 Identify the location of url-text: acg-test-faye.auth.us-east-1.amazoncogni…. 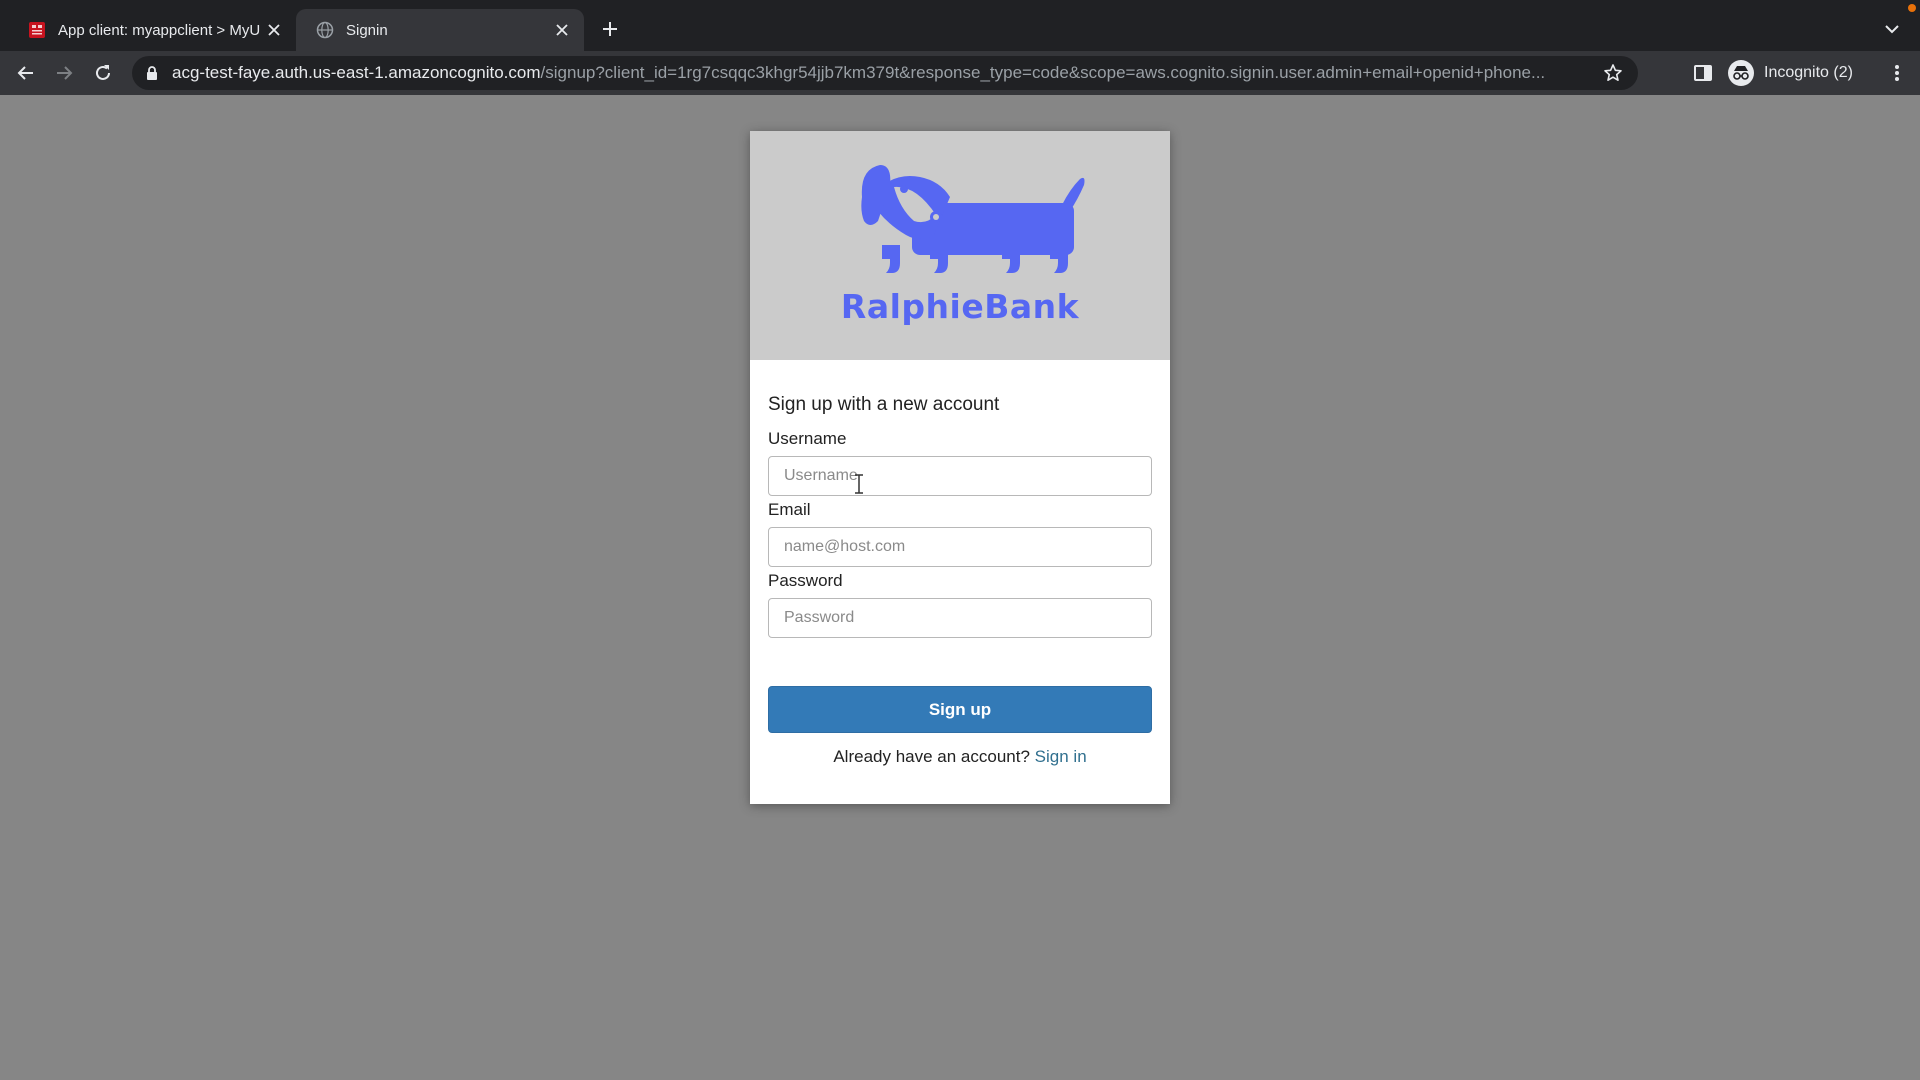
(882, 73).